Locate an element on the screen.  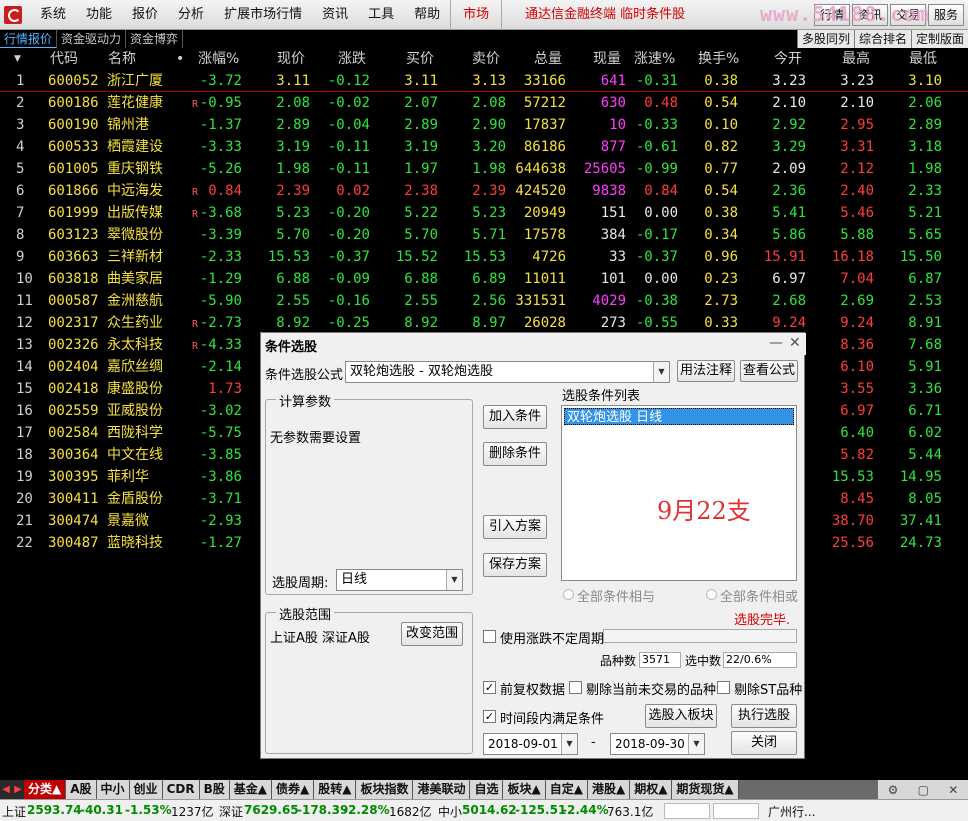
stock-code: 300474 is located at coordinates (73, 521).